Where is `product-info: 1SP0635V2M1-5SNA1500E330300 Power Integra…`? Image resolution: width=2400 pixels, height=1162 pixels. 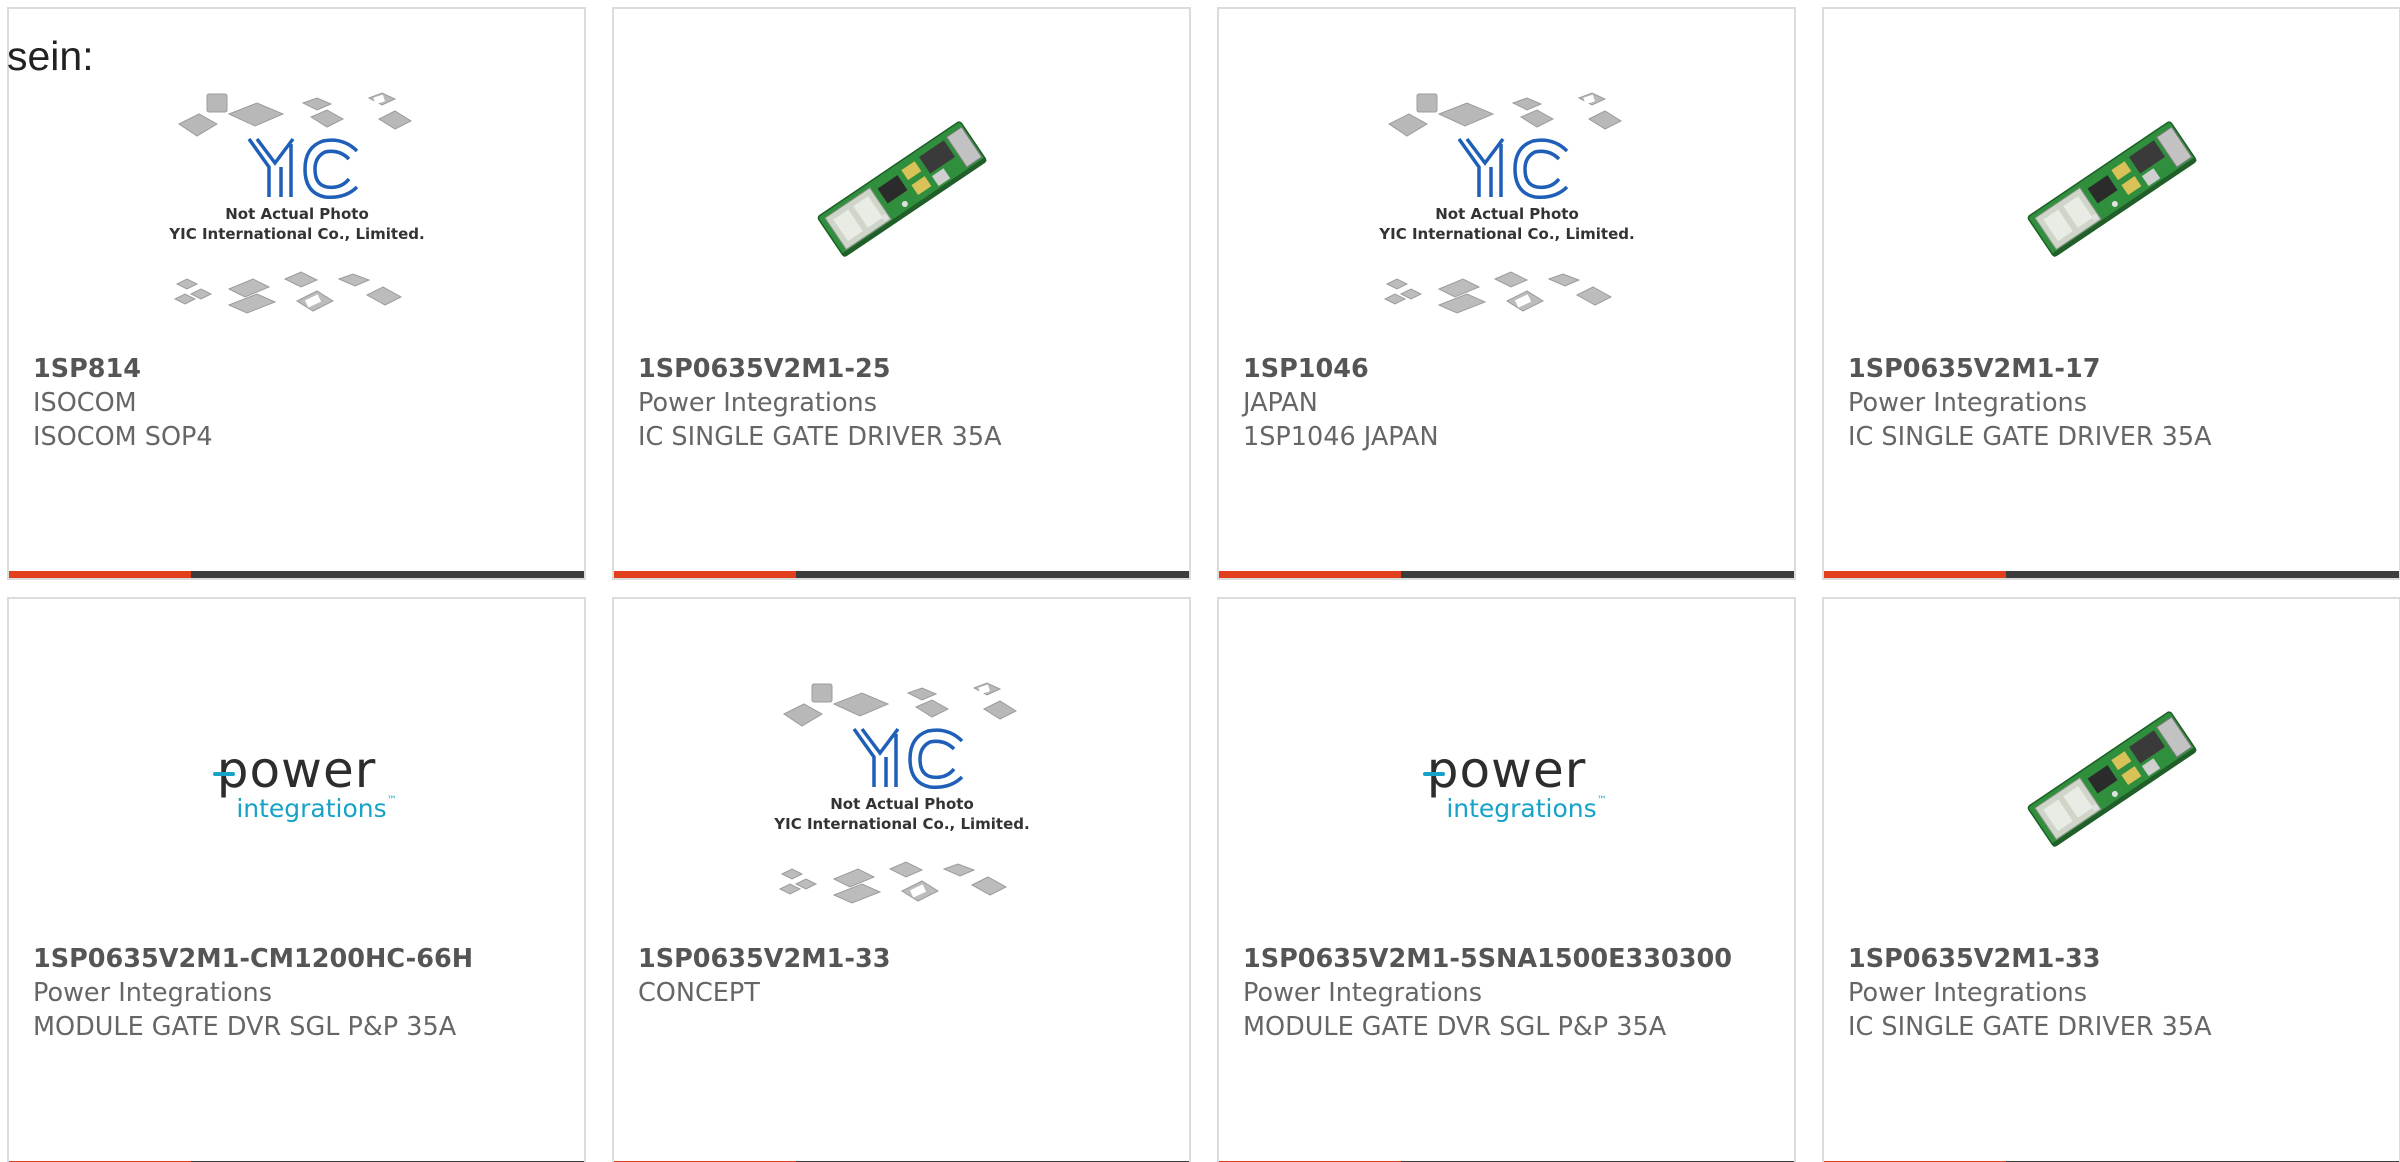 product-info: 1SP0635V2M1-5SNA1500E330300 Power Integra… is located at coordinates (1512, 993).